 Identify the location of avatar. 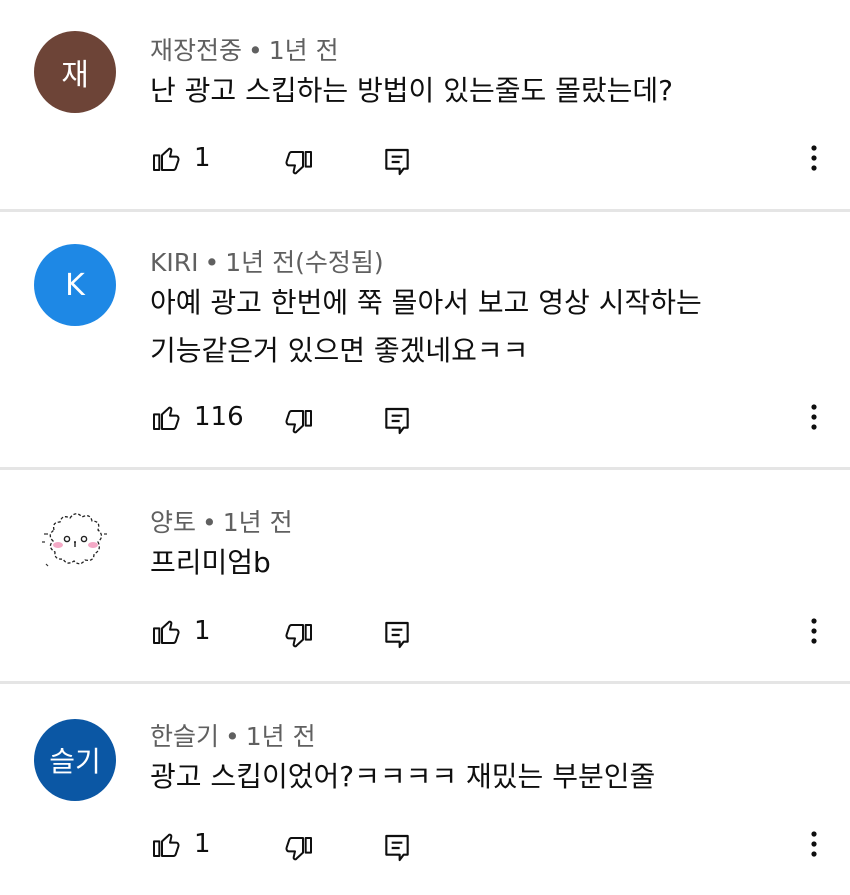
(75, 541).